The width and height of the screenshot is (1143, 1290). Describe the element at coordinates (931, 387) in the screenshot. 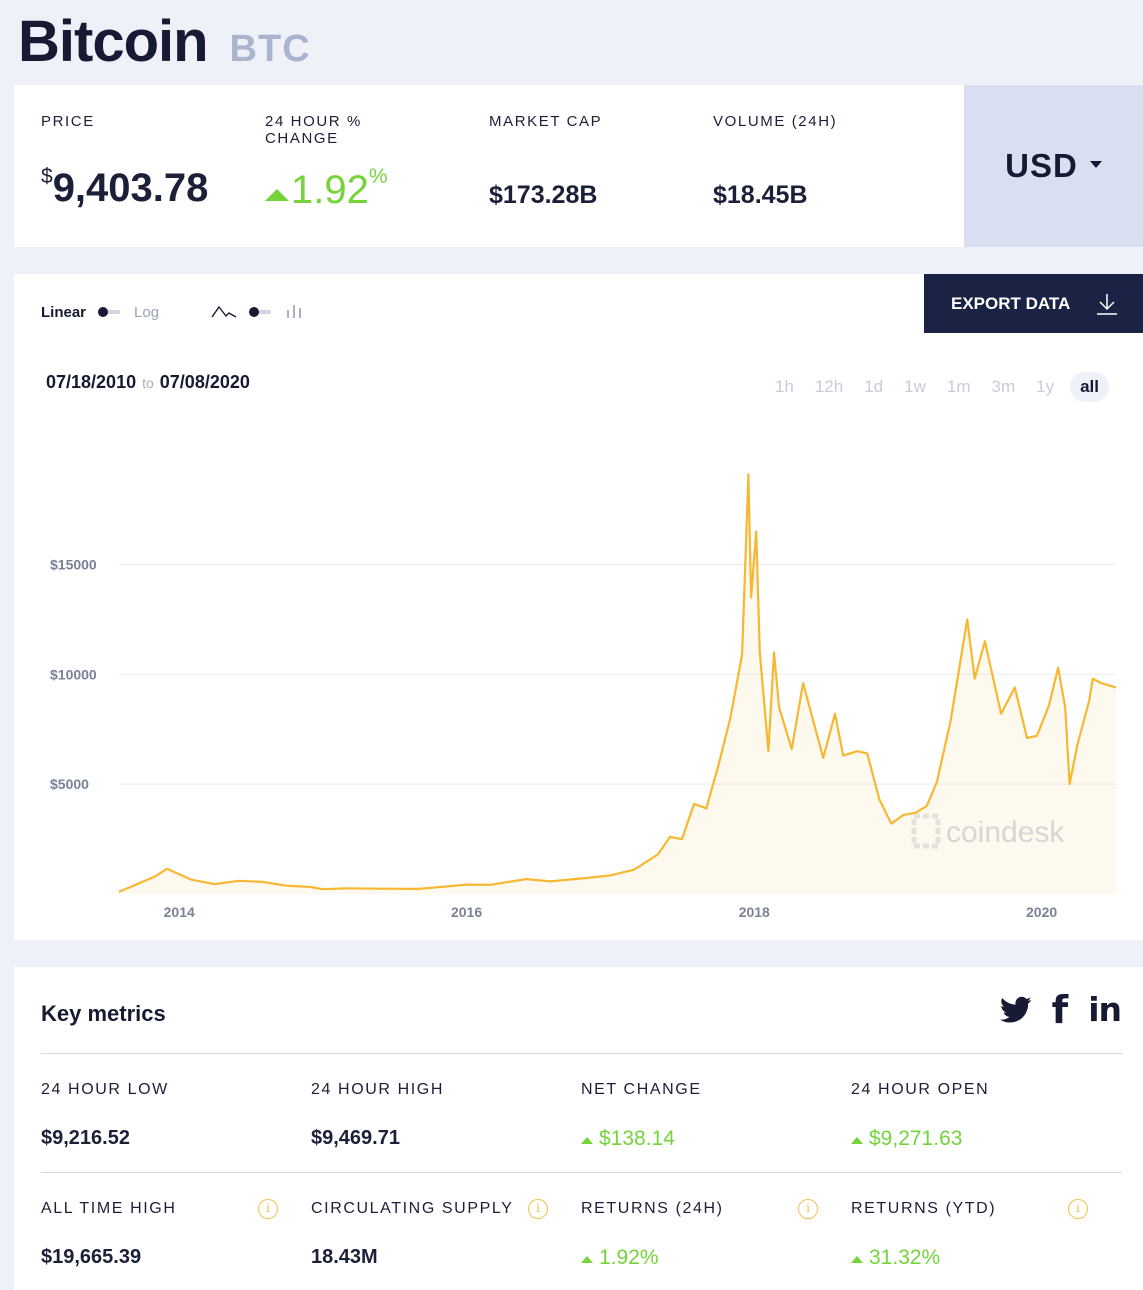

I see `time-range-selector: 1h 12h 1d 1w 1m 3m 1y all` at that location.